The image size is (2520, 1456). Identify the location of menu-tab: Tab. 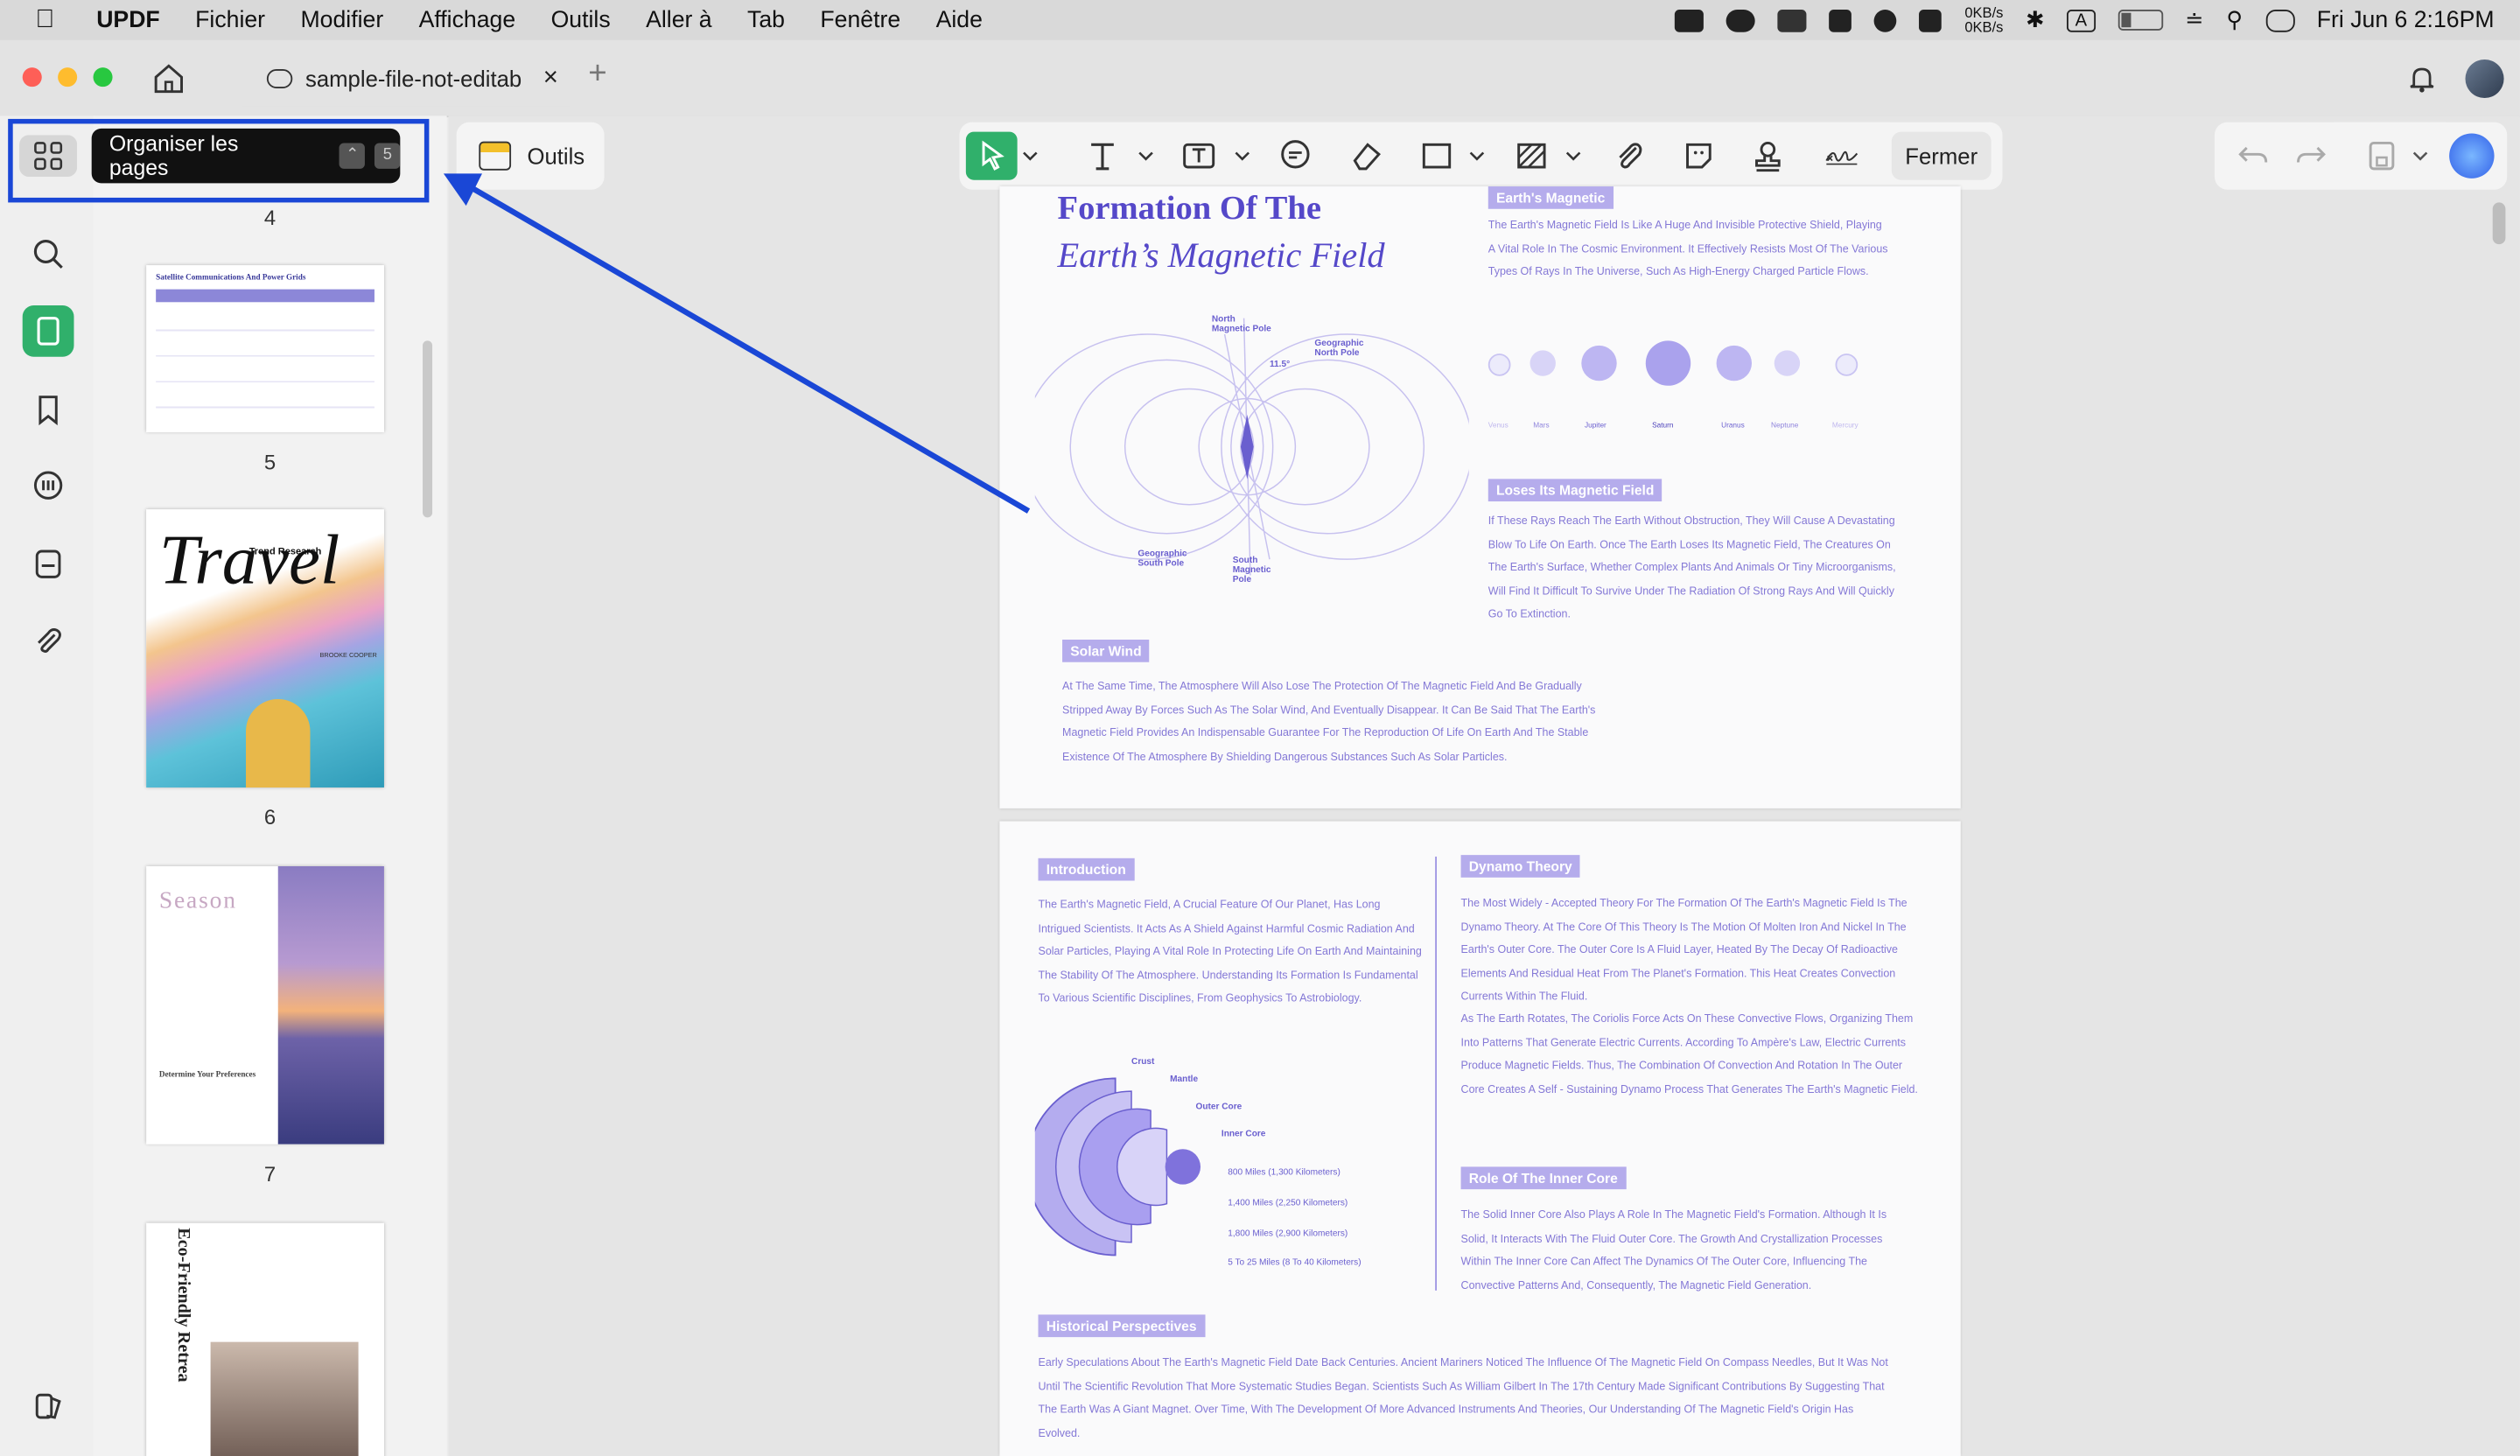
(766, 19).